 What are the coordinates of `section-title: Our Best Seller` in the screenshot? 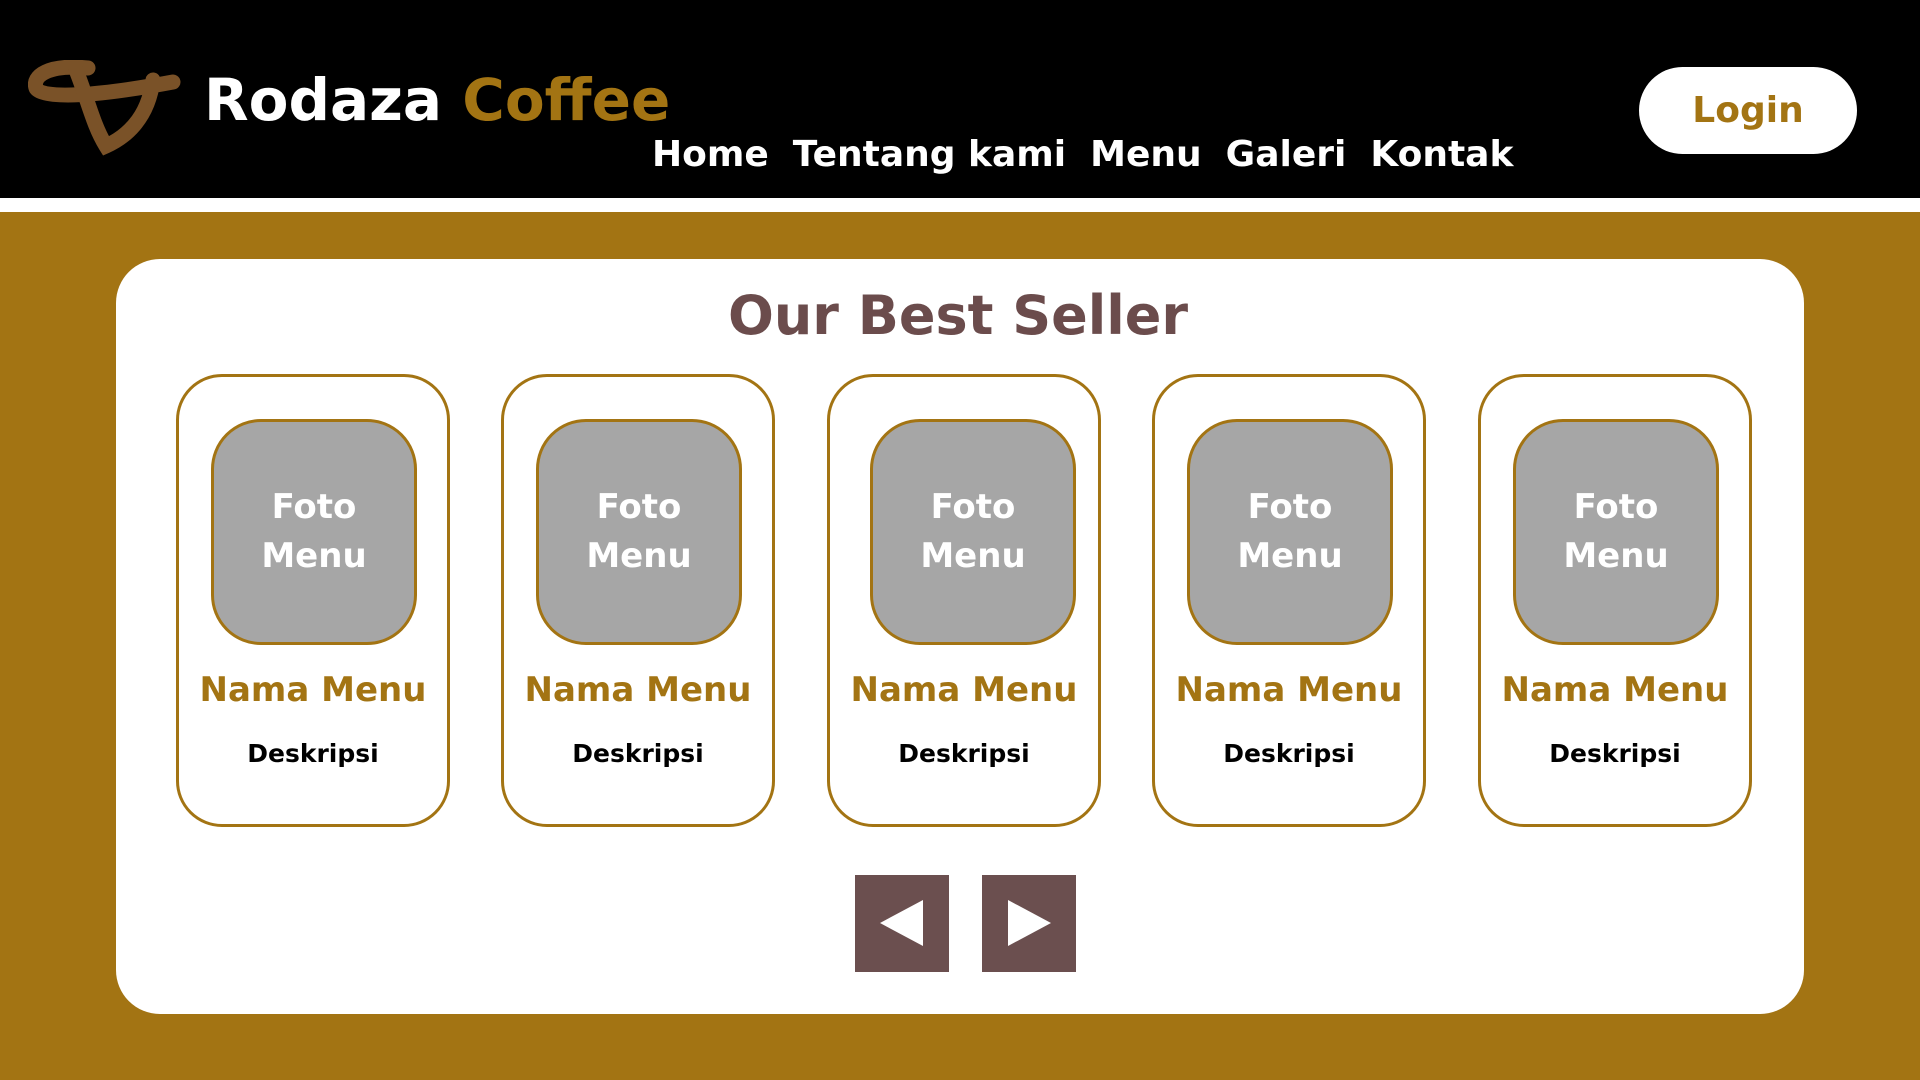 It's located at (958, 315).